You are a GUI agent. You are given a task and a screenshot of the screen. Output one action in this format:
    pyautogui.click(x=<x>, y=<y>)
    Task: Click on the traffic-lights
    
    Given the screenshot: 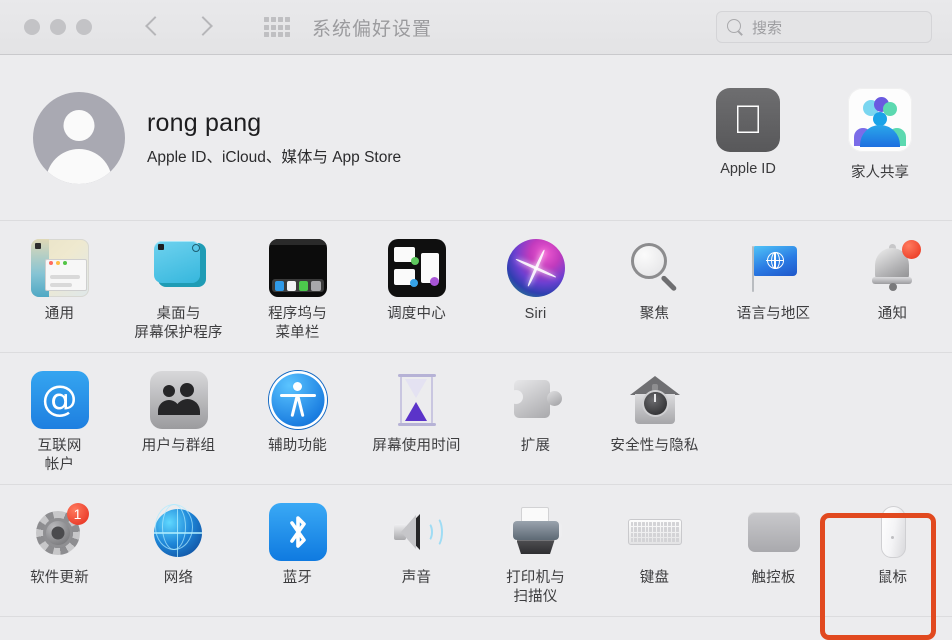 What is the action you would take?
    pyautogui.click(x=58, y=27)
    